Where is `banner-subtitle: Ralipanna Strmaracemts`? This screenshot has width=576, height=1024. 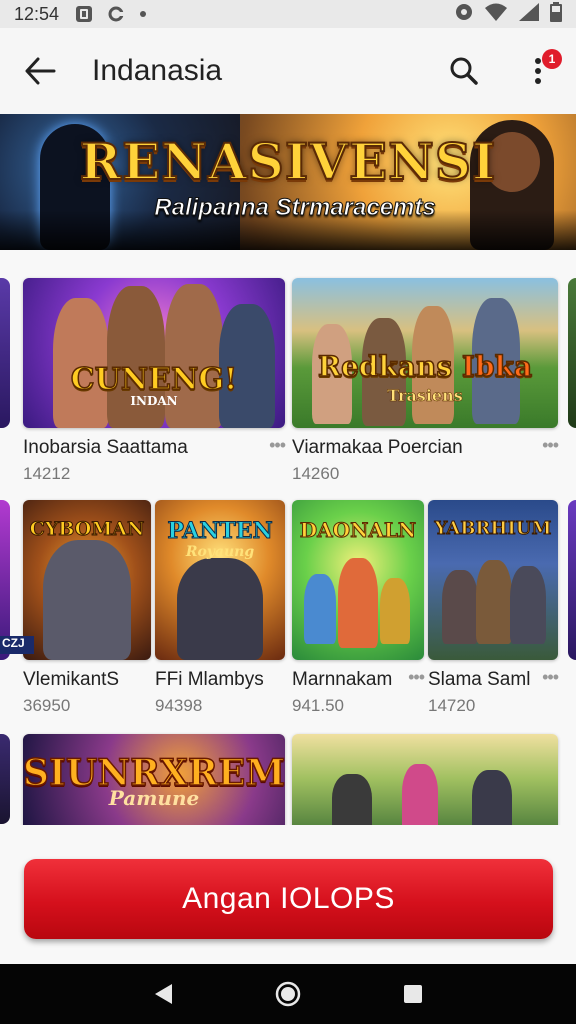 banner-subtitle: Ralipanna Strmaracemts is located at coordinates (295, 208).